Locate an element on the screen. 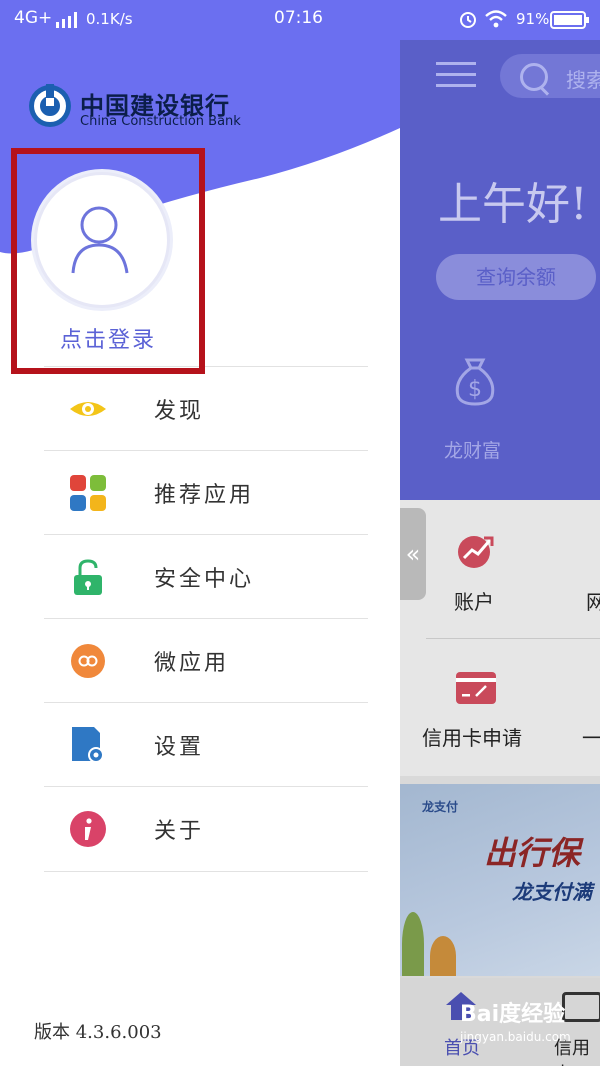 The width and height of the screenshot is (600, 1066). battery-percent: 91% is located at coordinates (533, 19).